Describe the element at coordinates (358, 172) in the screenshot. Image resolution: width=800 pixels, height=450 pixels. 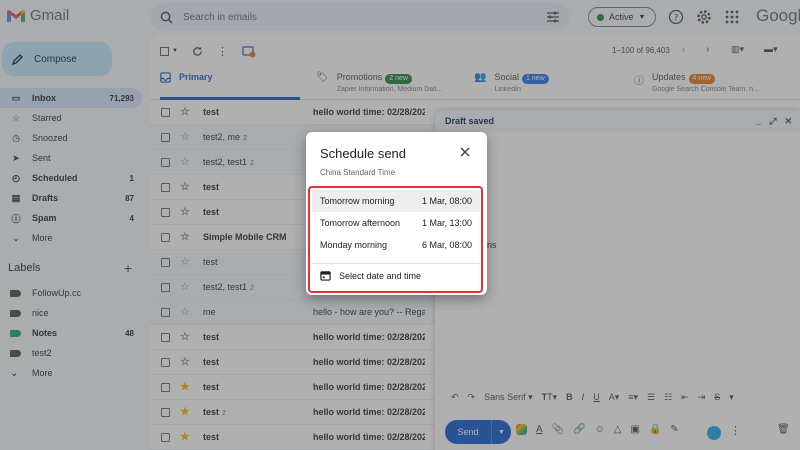
I see `timezone-label: China Standard Time` at that location.